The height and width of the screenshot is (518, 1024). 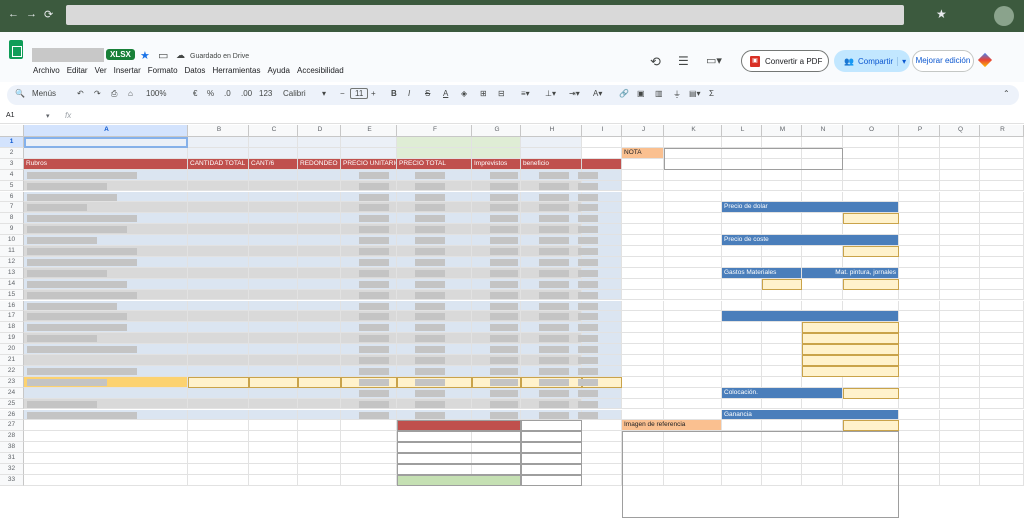 I want to click on improve-editing-button: Mejorar edición, so click(x=943, y=61).